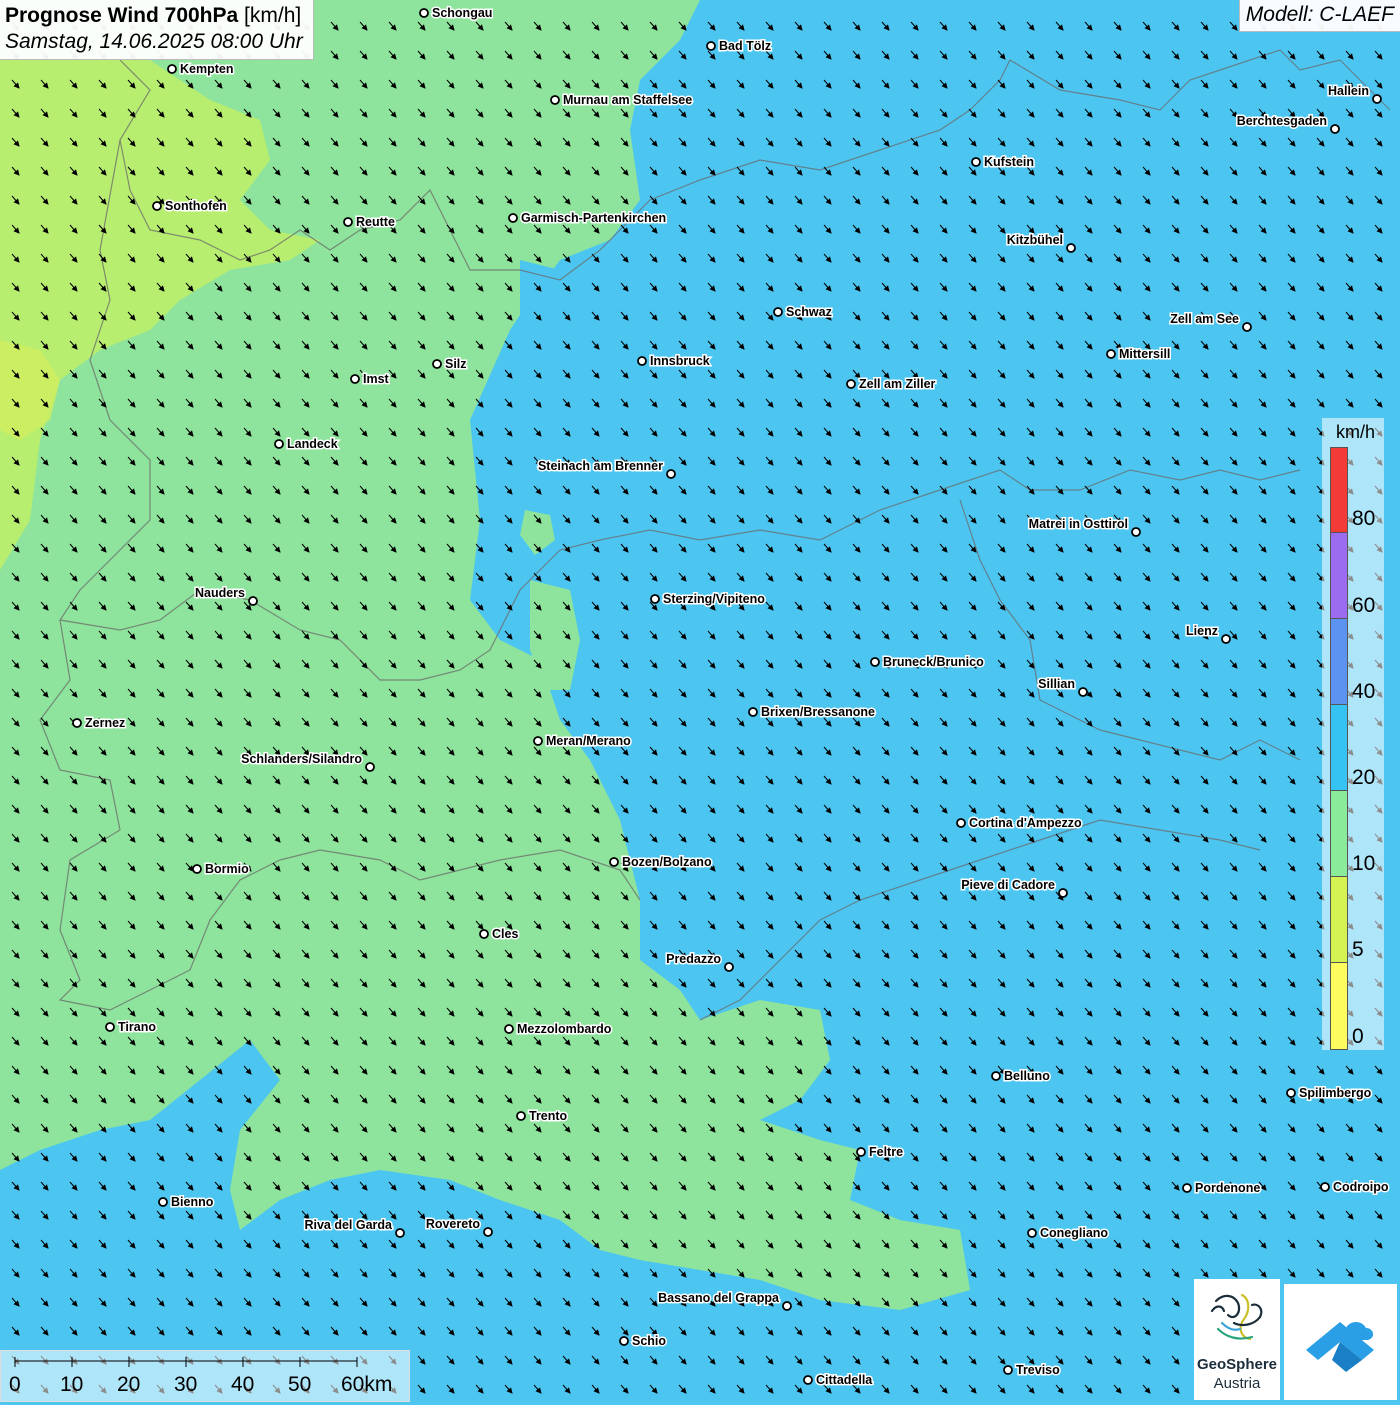 This screenshot has width=1400, height=1405. What do you see at coordinates (137, 1027) in the screenshot?
I see `city-label: Tirano` at bounding box center [137, 1027].